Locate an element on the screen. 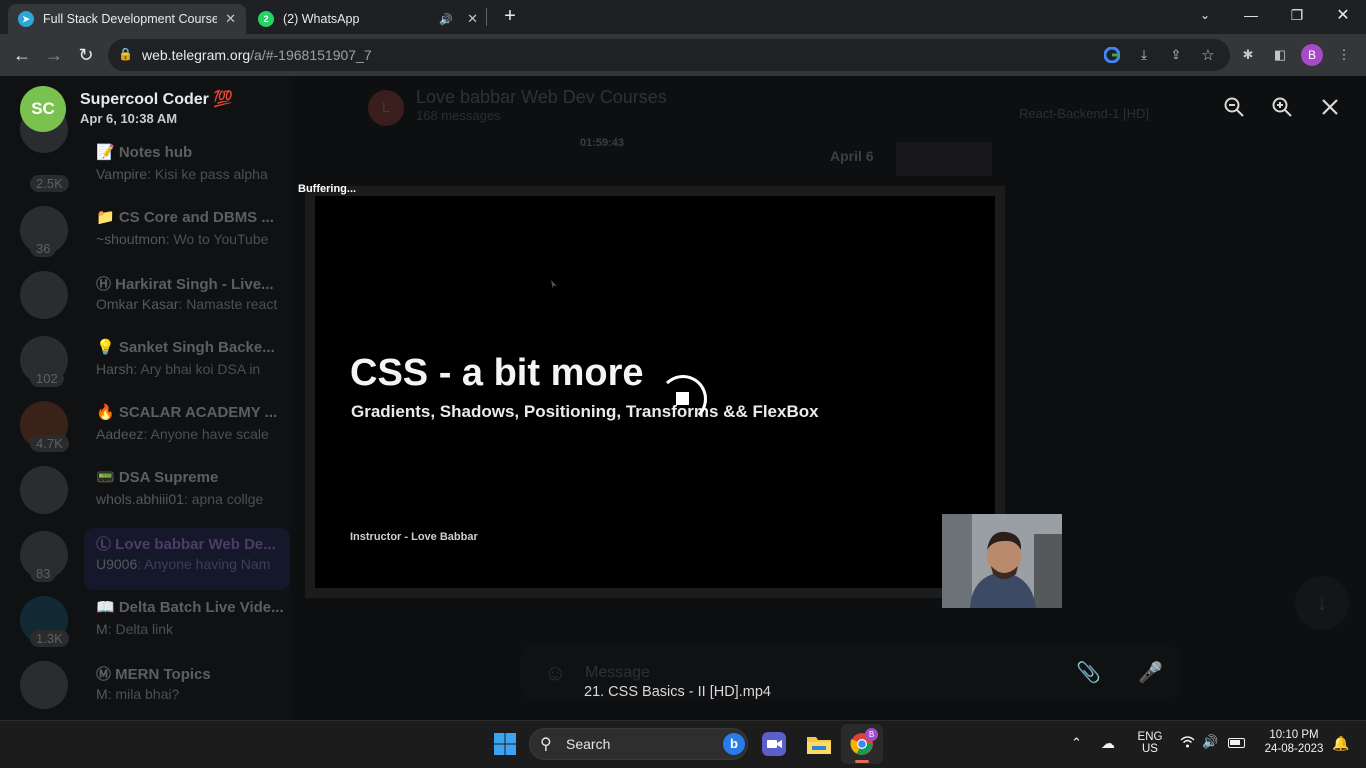 This screenshot has height=768, width=1366. scroll-down-icon: ↓ is located at coordinates (1322, 603).